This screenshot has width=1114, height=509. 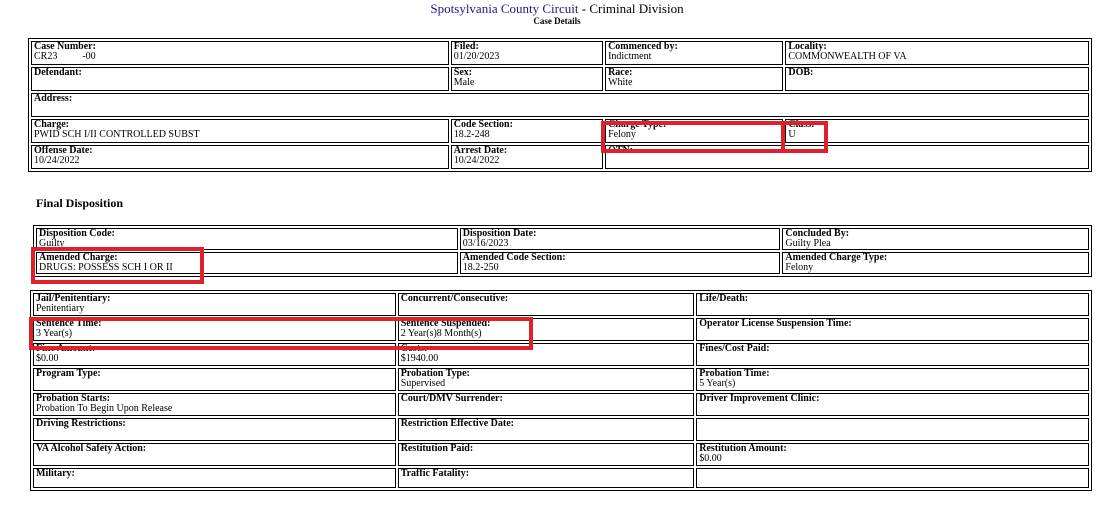 I want to click on code-section-cell: Code Section: 18.2-248, so click(x=527, y=131).